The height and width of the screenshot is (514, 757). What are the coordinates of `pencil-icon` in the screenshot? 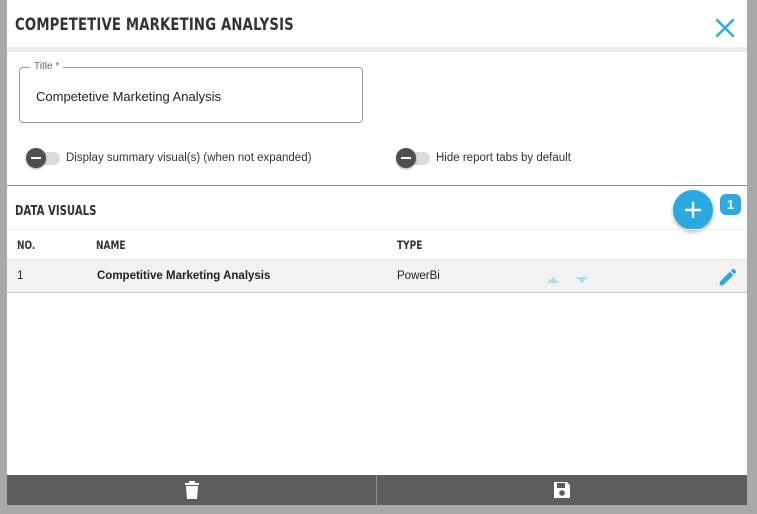 It's located at (728, 277).